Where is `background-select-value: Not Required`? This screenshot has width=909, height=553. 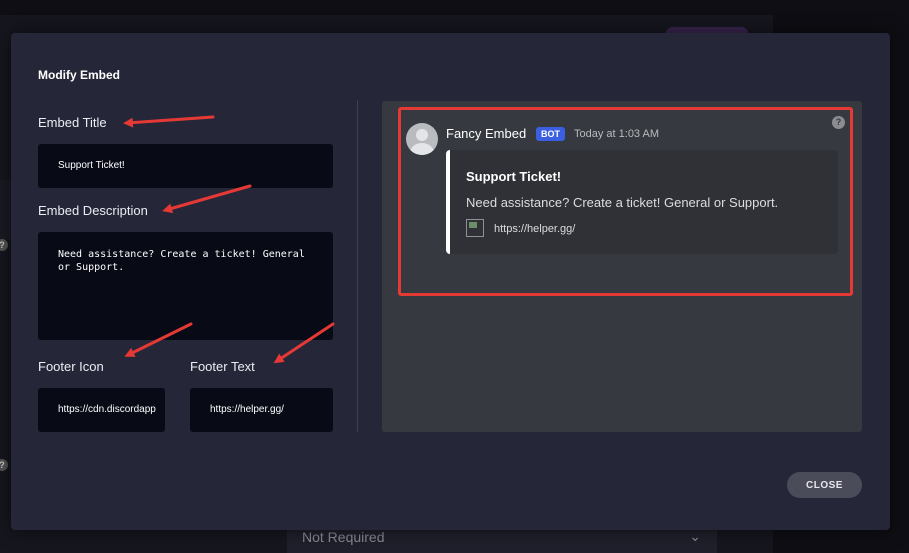 background-select-value: Not Required is located at coordinates (343, 537).